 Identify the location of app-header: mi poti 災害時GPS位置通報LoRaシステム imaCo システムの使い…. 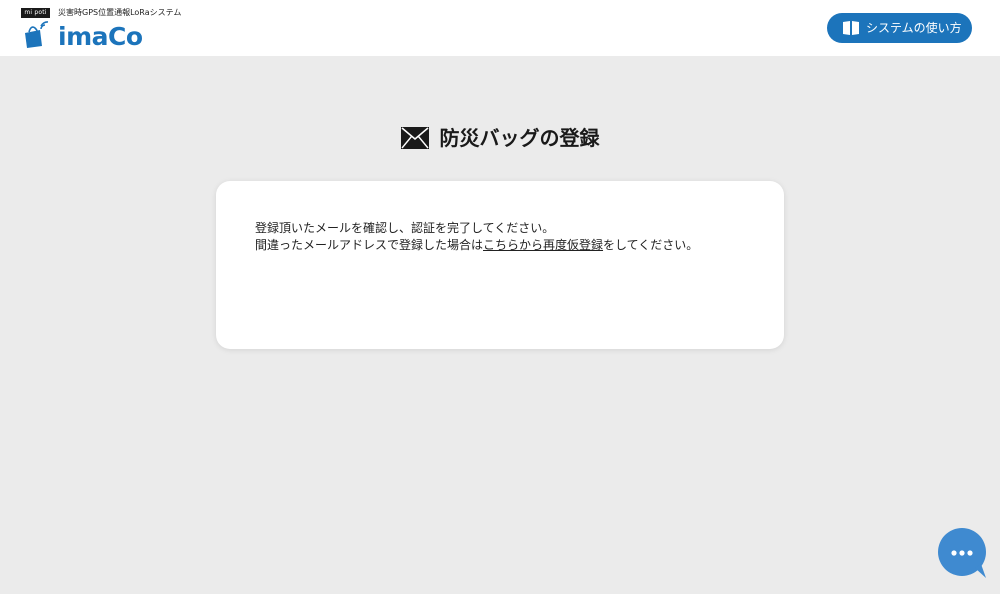
(500, 28).